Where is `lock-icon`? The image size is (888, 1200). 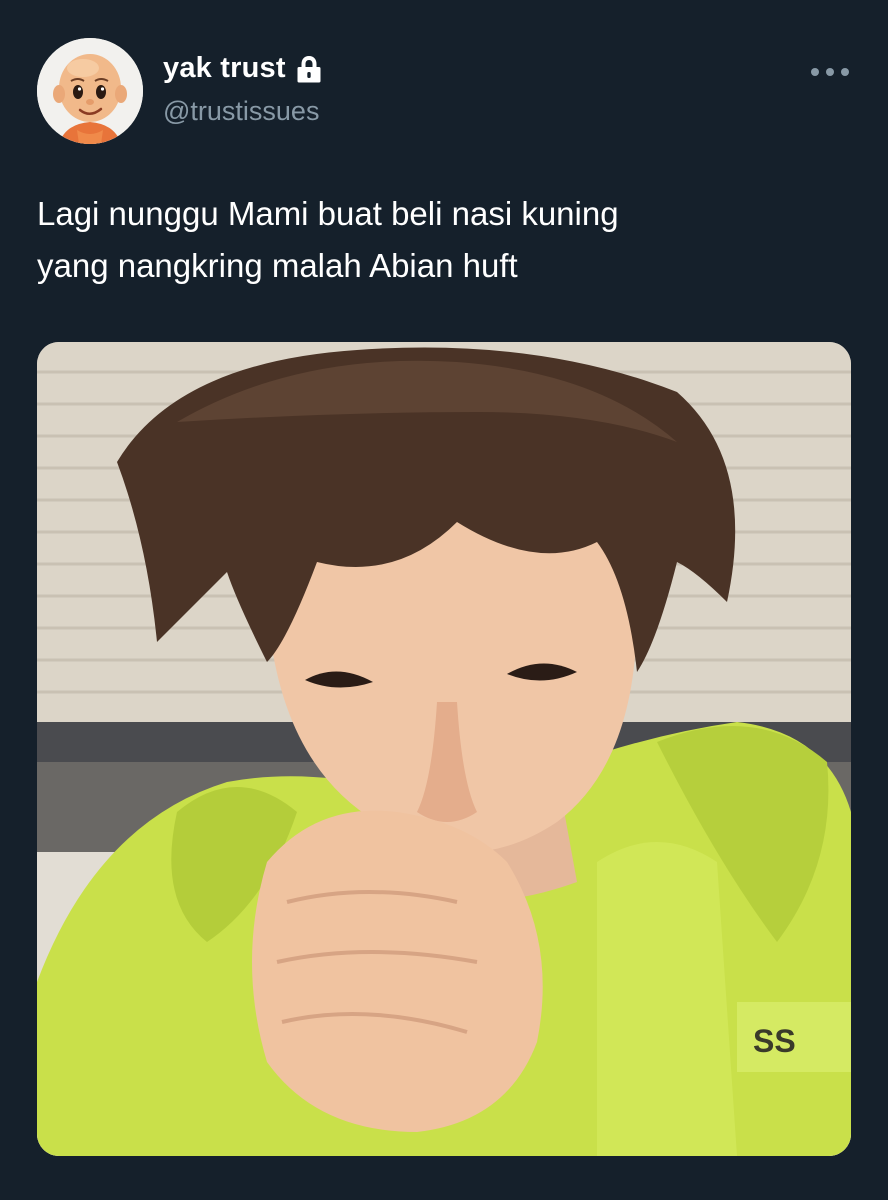
lock-icon is located at coordinates (309, 69).